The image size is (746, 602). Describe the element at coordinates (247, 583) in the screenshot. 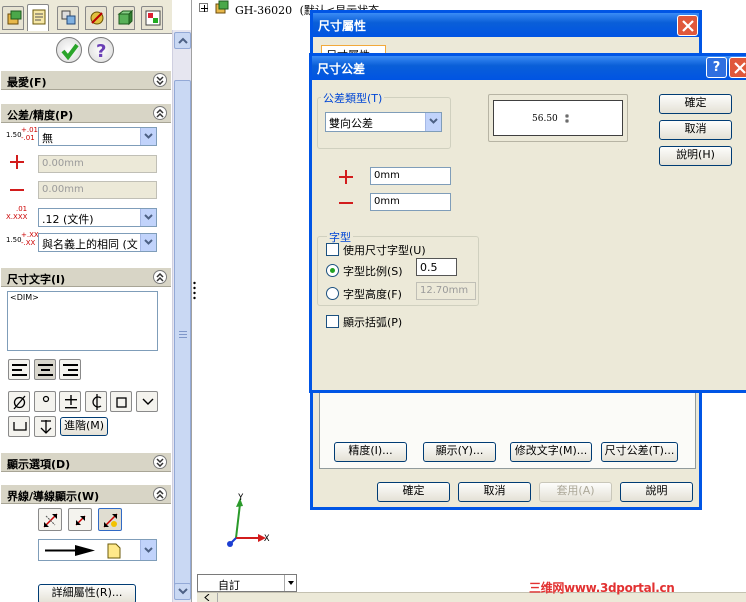

I see `view-tab-select: 自訂` at that location.